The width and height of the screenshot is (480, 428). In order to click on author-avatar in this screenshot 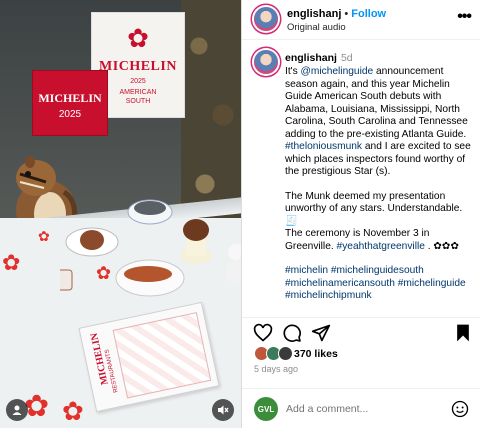, I will do `click(266, 19)`.